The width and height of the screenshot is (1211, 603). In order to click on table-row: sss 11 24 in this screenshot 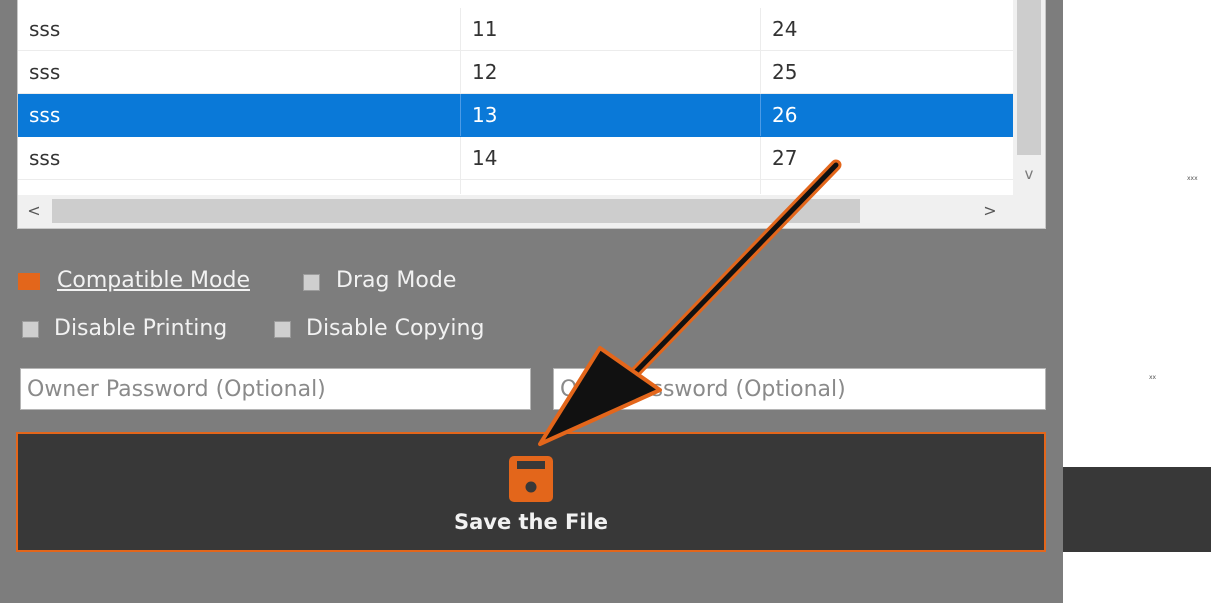, I will do `click(515, 29)`.